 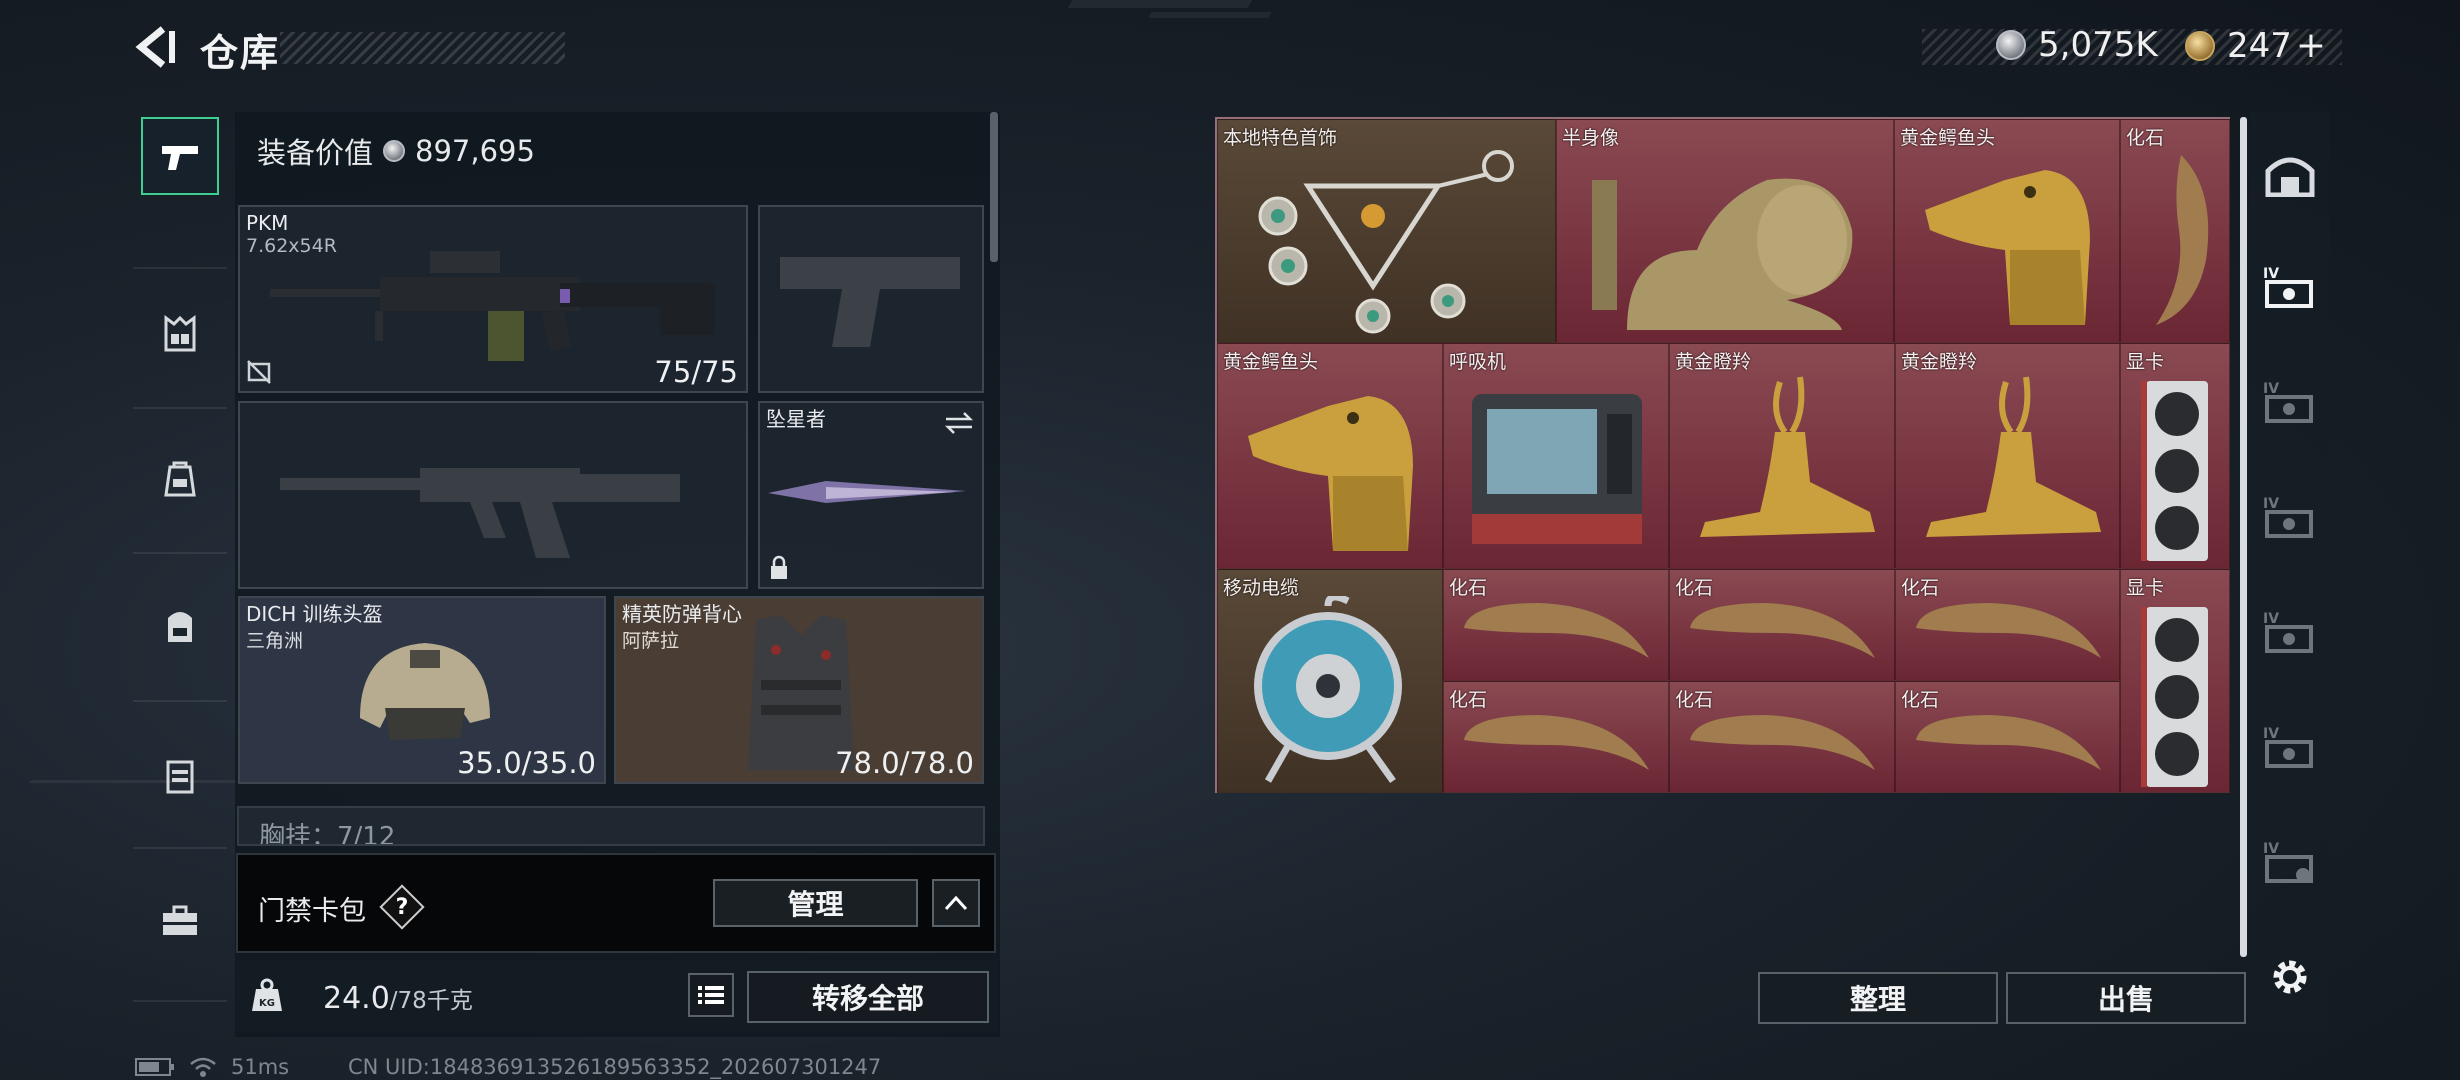 I want to click on backpack-icon, so click(x=180, y=627).